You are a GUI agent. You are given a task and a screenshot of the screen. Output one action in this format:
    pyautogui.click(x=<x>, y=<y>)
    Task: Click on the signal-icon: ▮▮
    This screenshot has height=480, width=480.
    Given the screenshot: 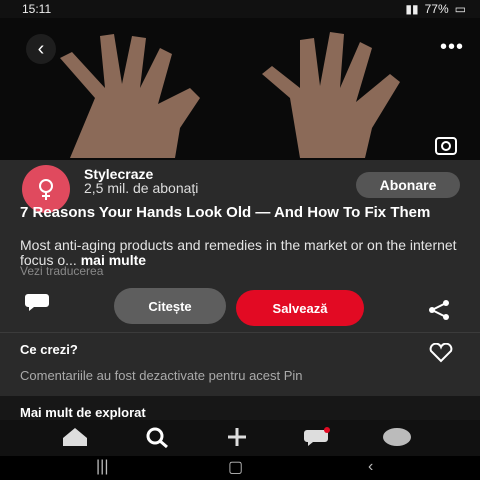 What is the action you would take?
    pyautogui.click(x=412, y=9)
    